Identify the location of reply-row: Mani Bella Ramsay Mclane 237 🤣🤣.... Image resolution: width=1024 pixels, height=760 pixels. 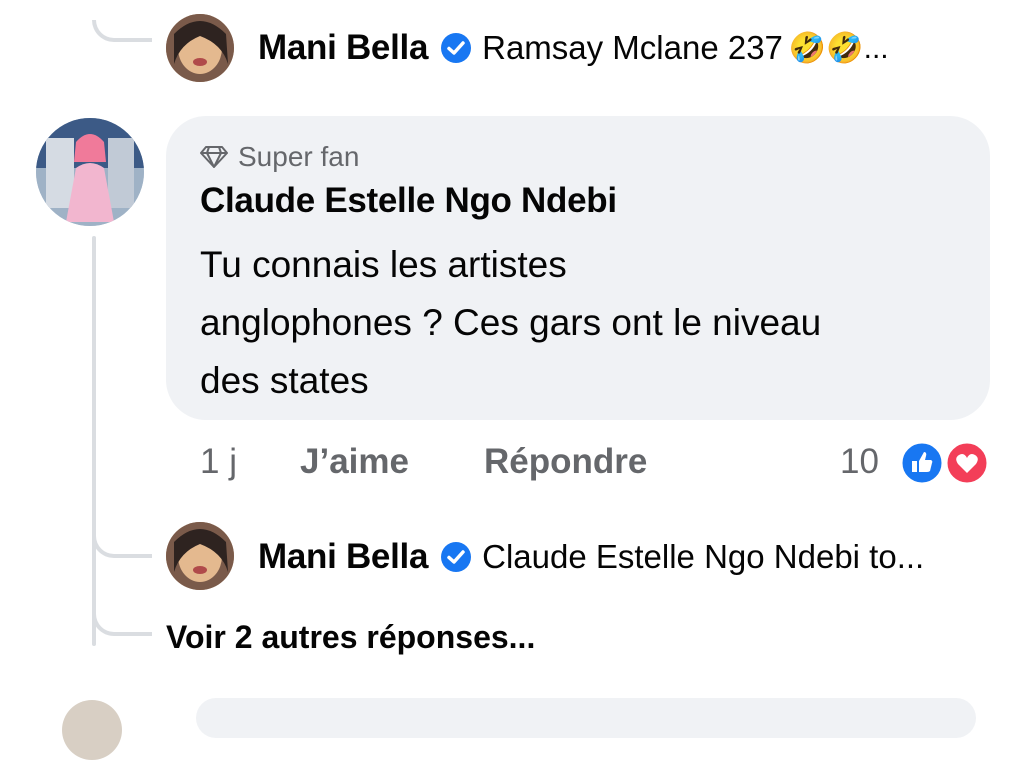
(573, 48).